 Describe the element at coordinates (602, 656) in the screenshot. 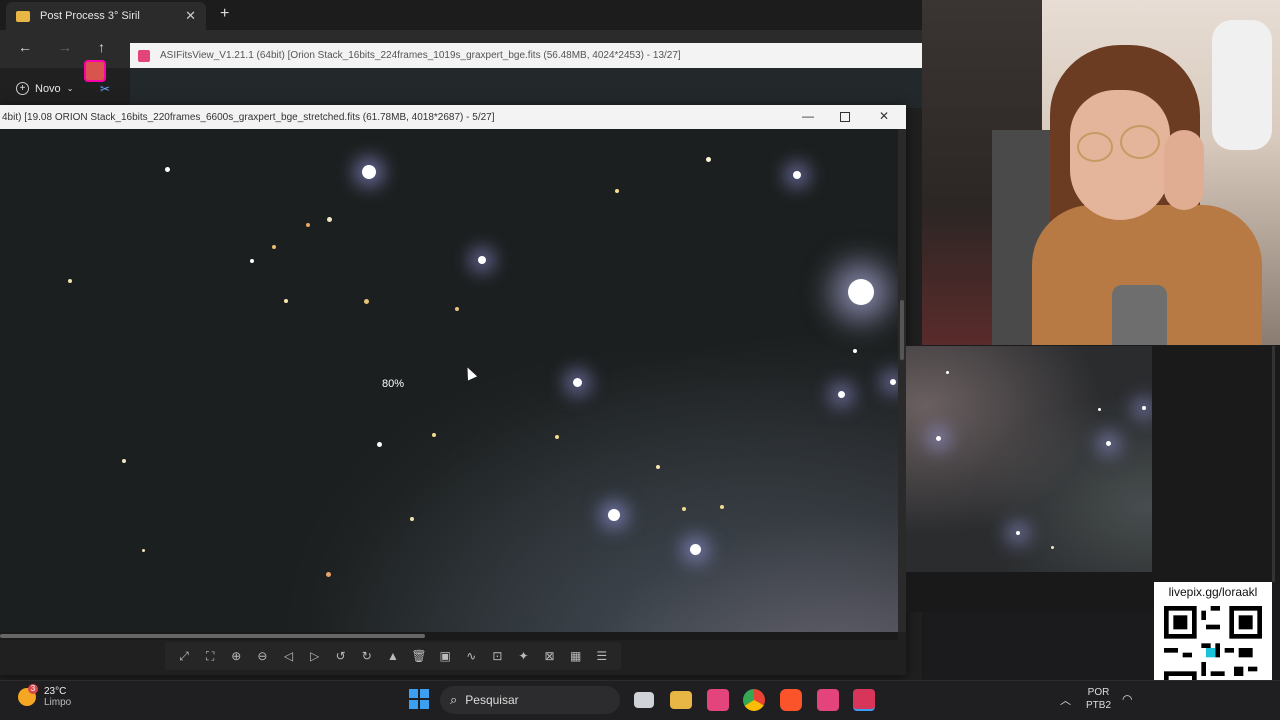

I see `menu-icon: ☰` at that location.